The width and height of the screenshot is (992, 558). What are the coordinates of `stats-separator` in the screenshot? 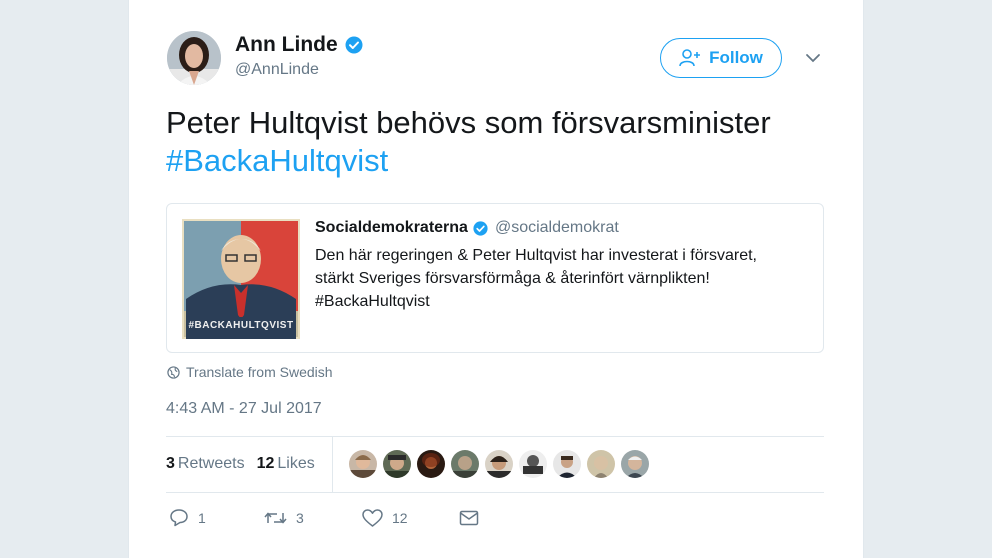 It's located at (332, 464).